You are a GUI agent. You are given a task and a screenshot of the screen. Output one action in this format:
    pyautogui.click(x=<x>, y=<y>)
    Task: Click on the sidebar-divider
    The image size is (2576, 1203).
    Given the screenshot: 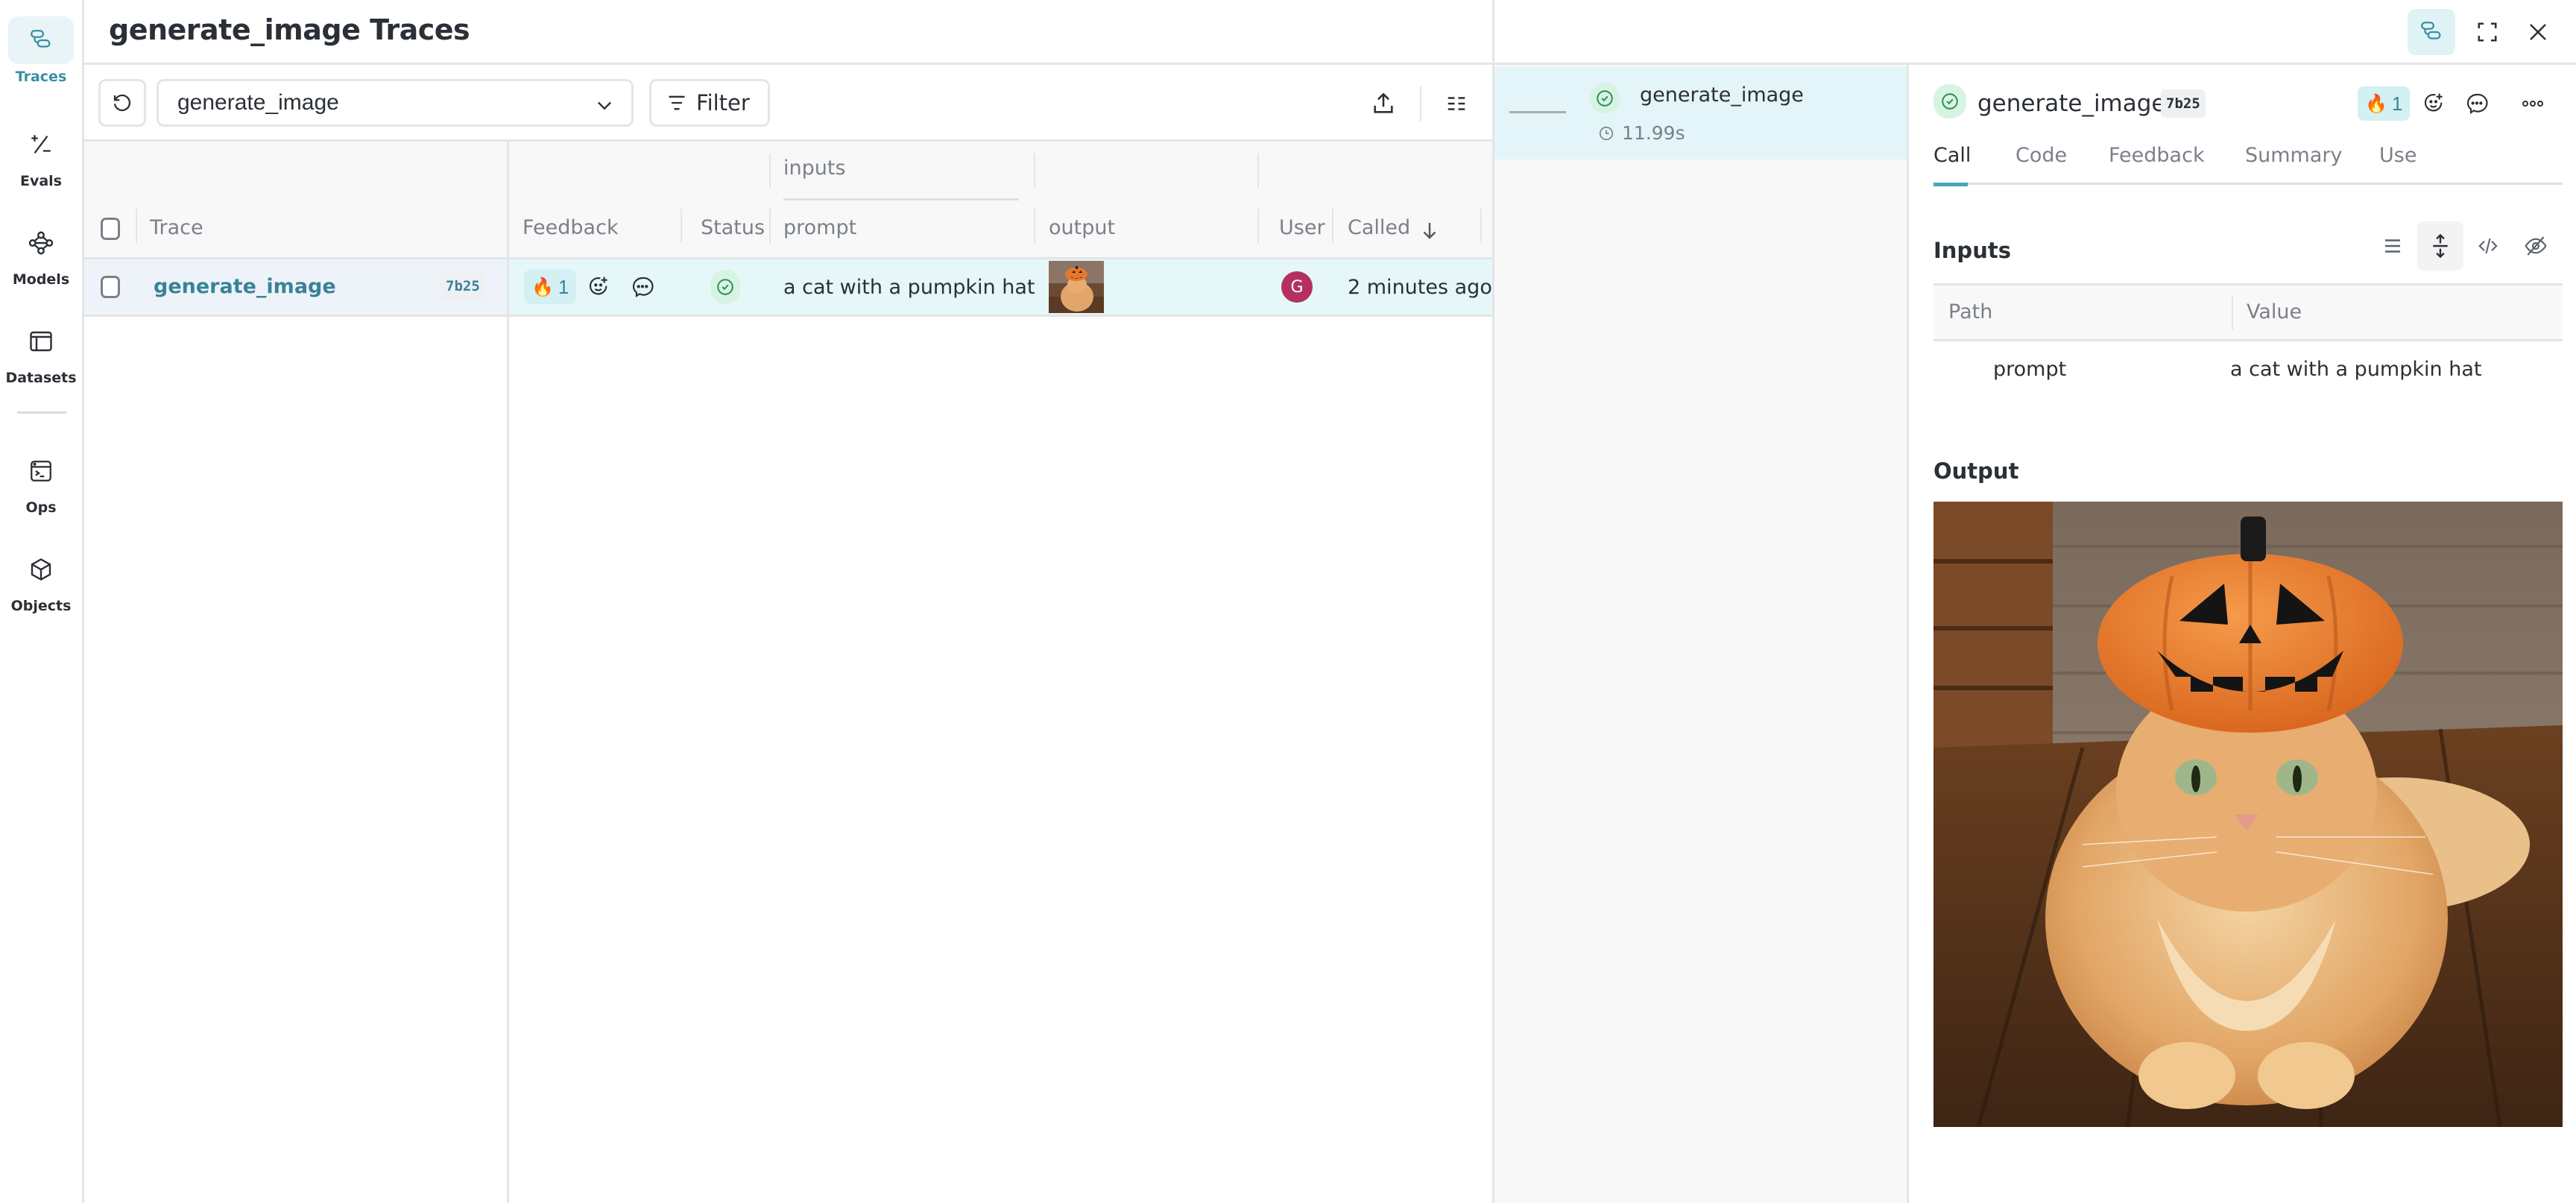 What is the action you would take?
    pyautogui.click(x=41, y=412)
    